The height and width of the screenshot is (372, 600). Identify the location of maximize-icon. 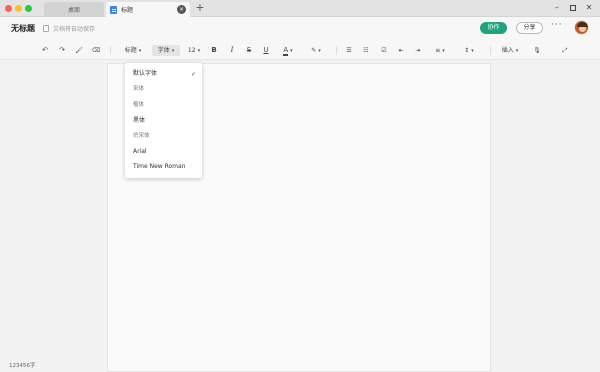
(573, 8).